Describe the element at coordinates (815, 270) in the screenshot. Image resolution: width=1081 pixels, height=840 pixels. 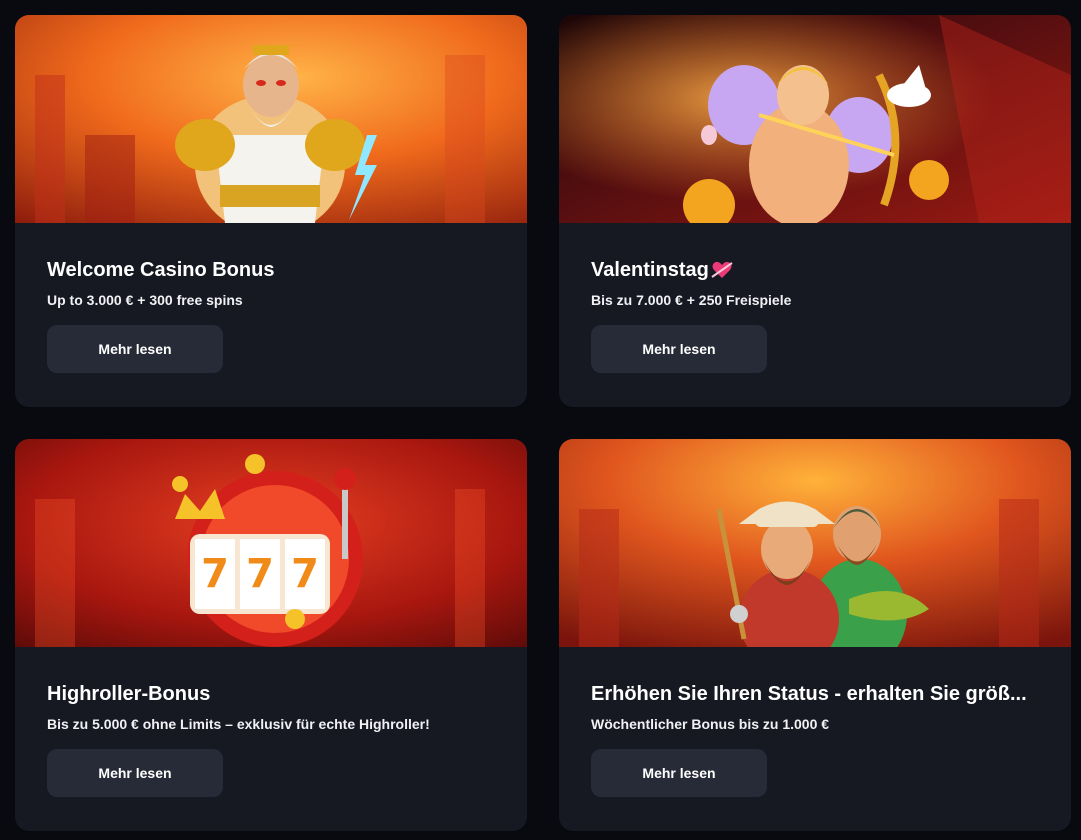
I see `promo-title: Valentinstag` at that location.